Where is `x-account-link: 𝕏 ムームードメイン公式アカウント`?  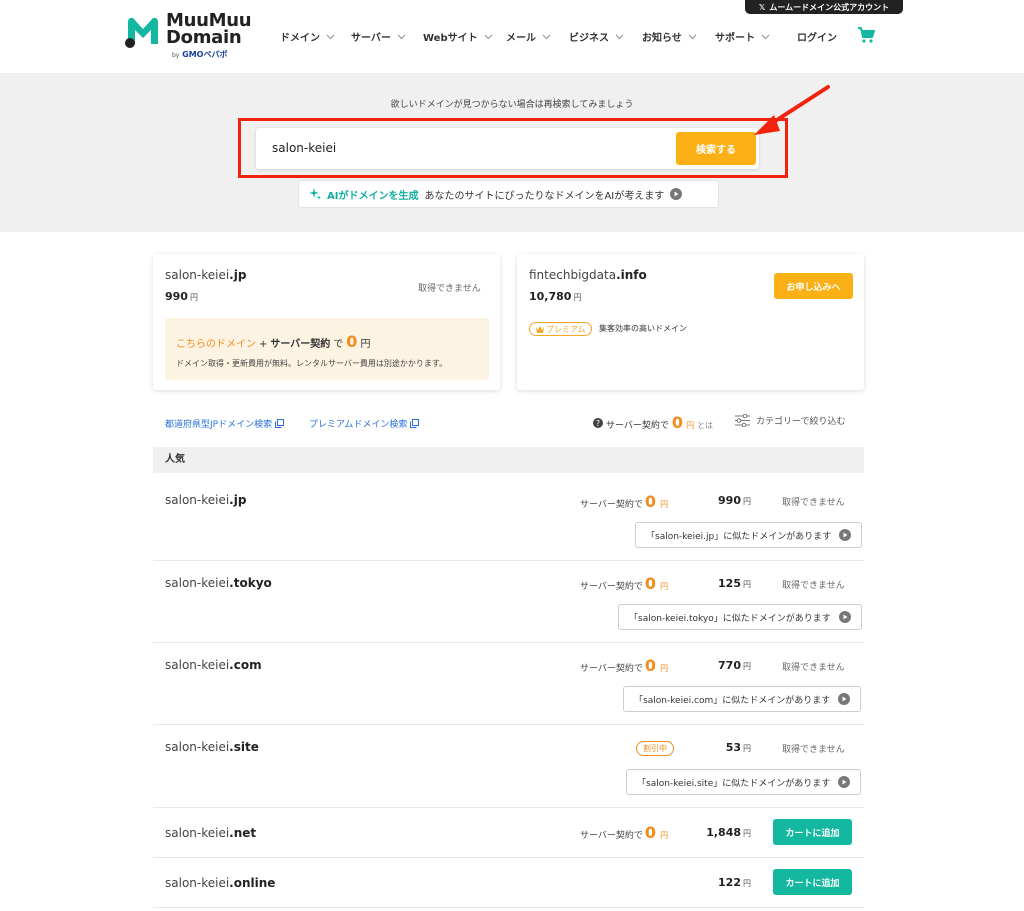 x-account-link: 𝕏 ムームードメイン公式アカウント is located at coordinates (824, 7).